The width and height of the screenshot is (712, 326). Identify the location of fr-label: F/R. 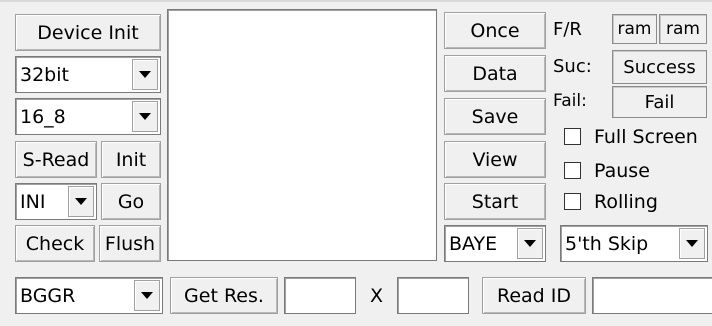
(567, 29).